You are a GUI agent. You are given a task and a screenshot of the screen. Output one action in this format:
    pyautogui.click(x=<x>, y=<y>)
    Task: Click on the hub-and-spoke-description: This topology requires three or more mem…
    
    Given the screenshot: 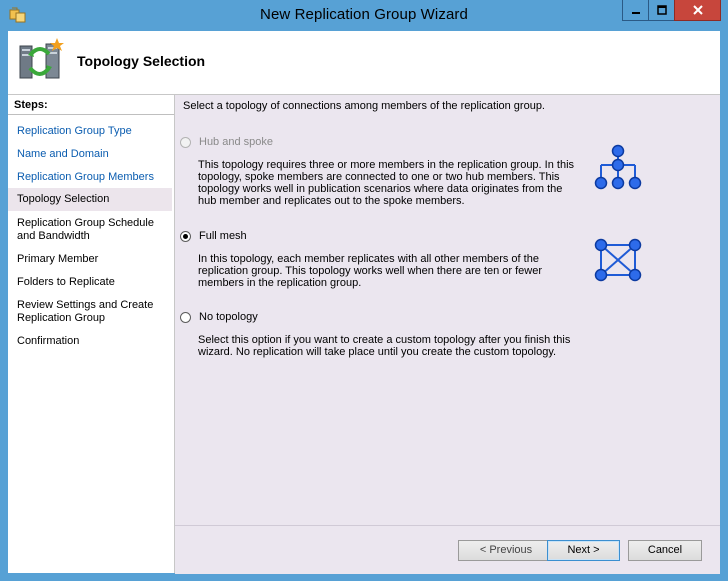 What is the action you would take?
    pyautogui.click(x=386, y=183)
    